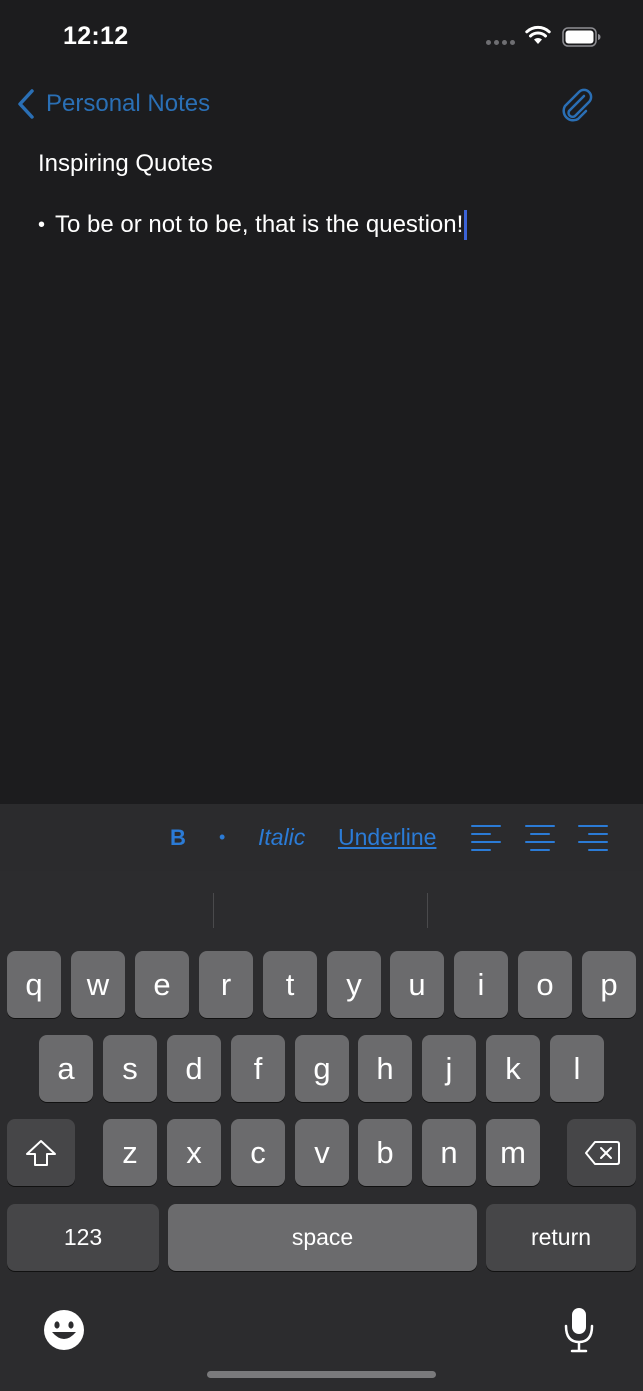 This screenshot has width=643, height=1391. Describe the element at coordinates (609, 984) in the screenshot. I see `key-p: p` at that location.